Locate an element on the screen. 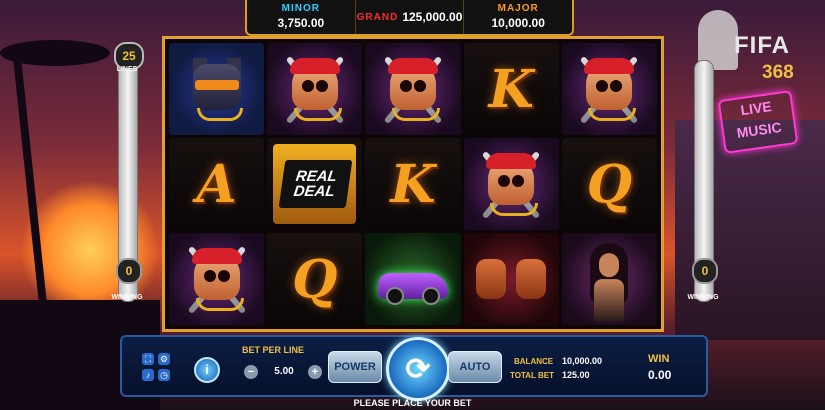 The width and height of the screenshot is (825, 410). reel-cell-girl is located at coordinates (609, 279).